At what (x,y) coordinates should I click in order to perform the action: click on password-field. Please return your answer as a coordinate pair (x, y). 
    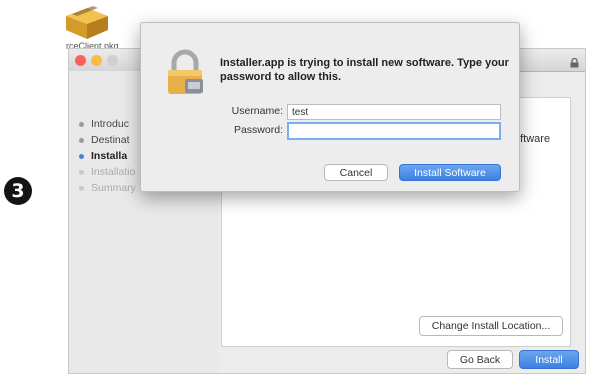
    Looking at the image, I should click on (394, 131).